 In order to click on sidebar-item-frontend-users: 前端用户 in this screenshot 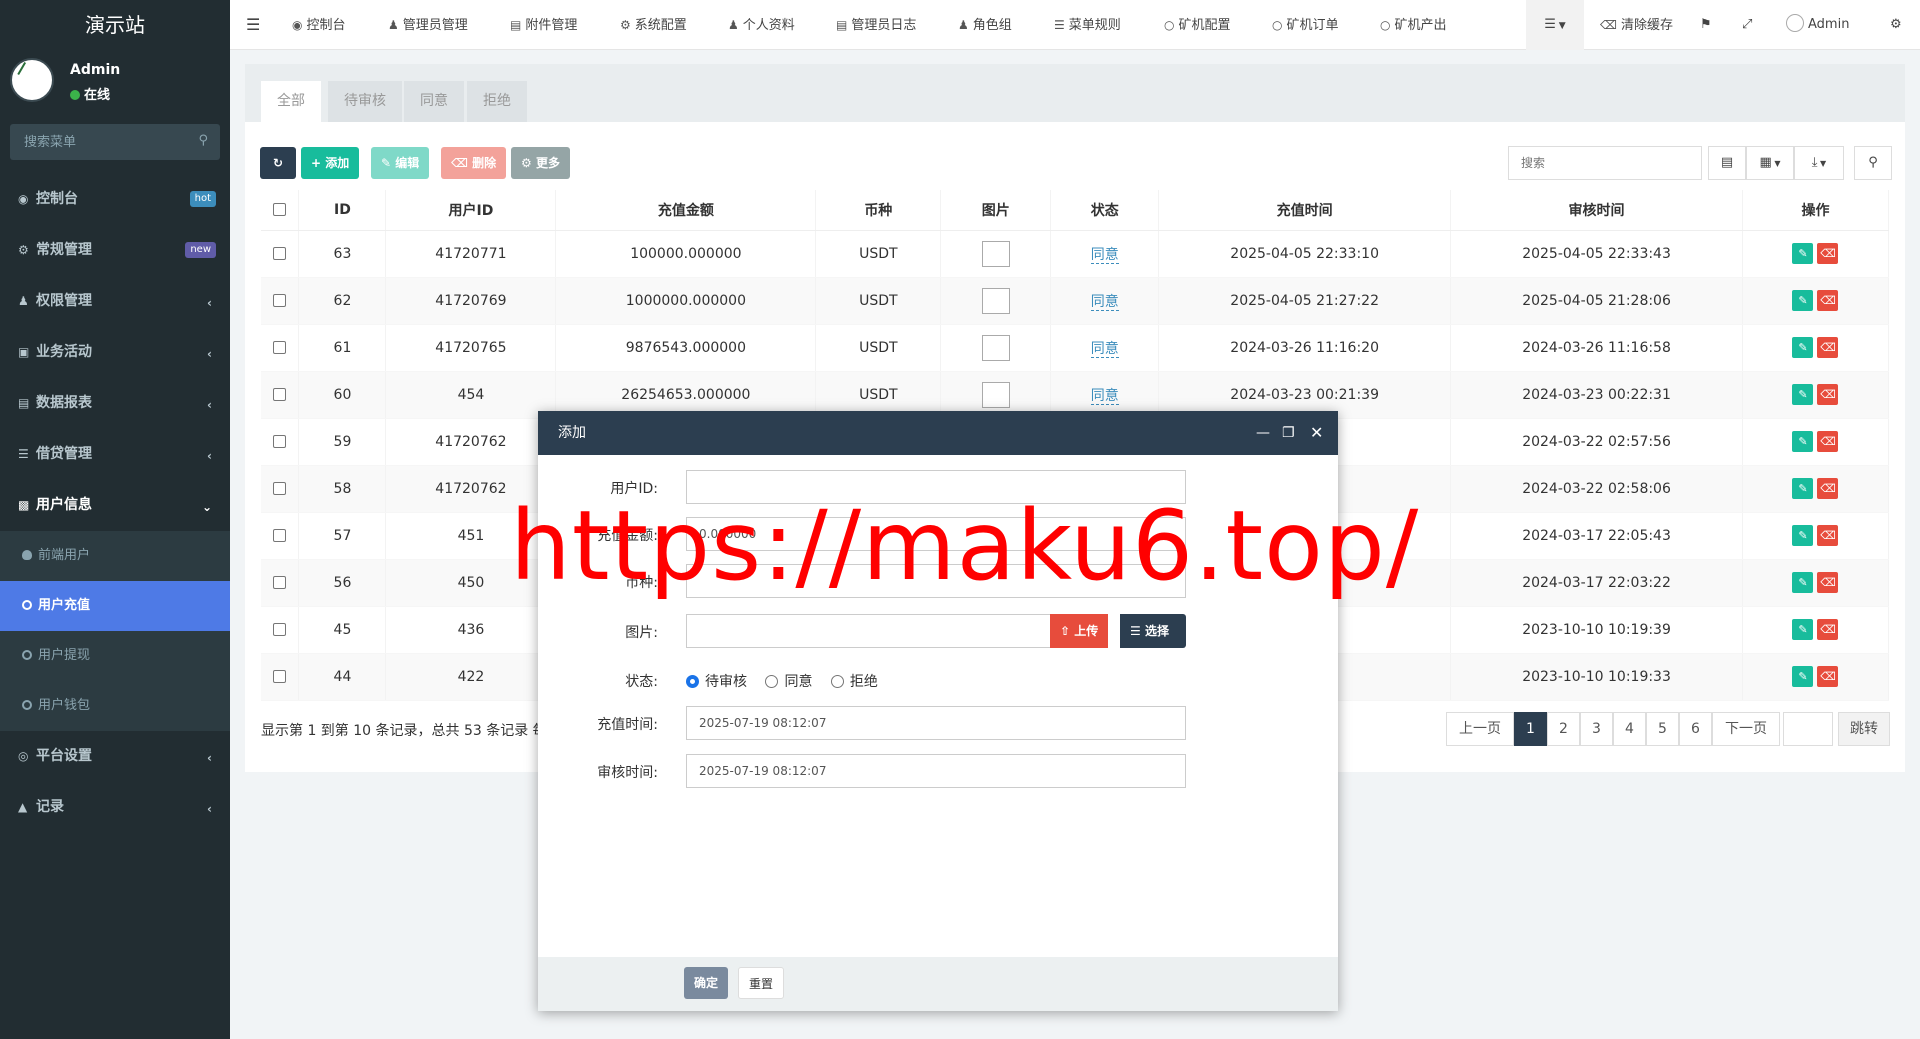, I will do `click(115, 556)`.